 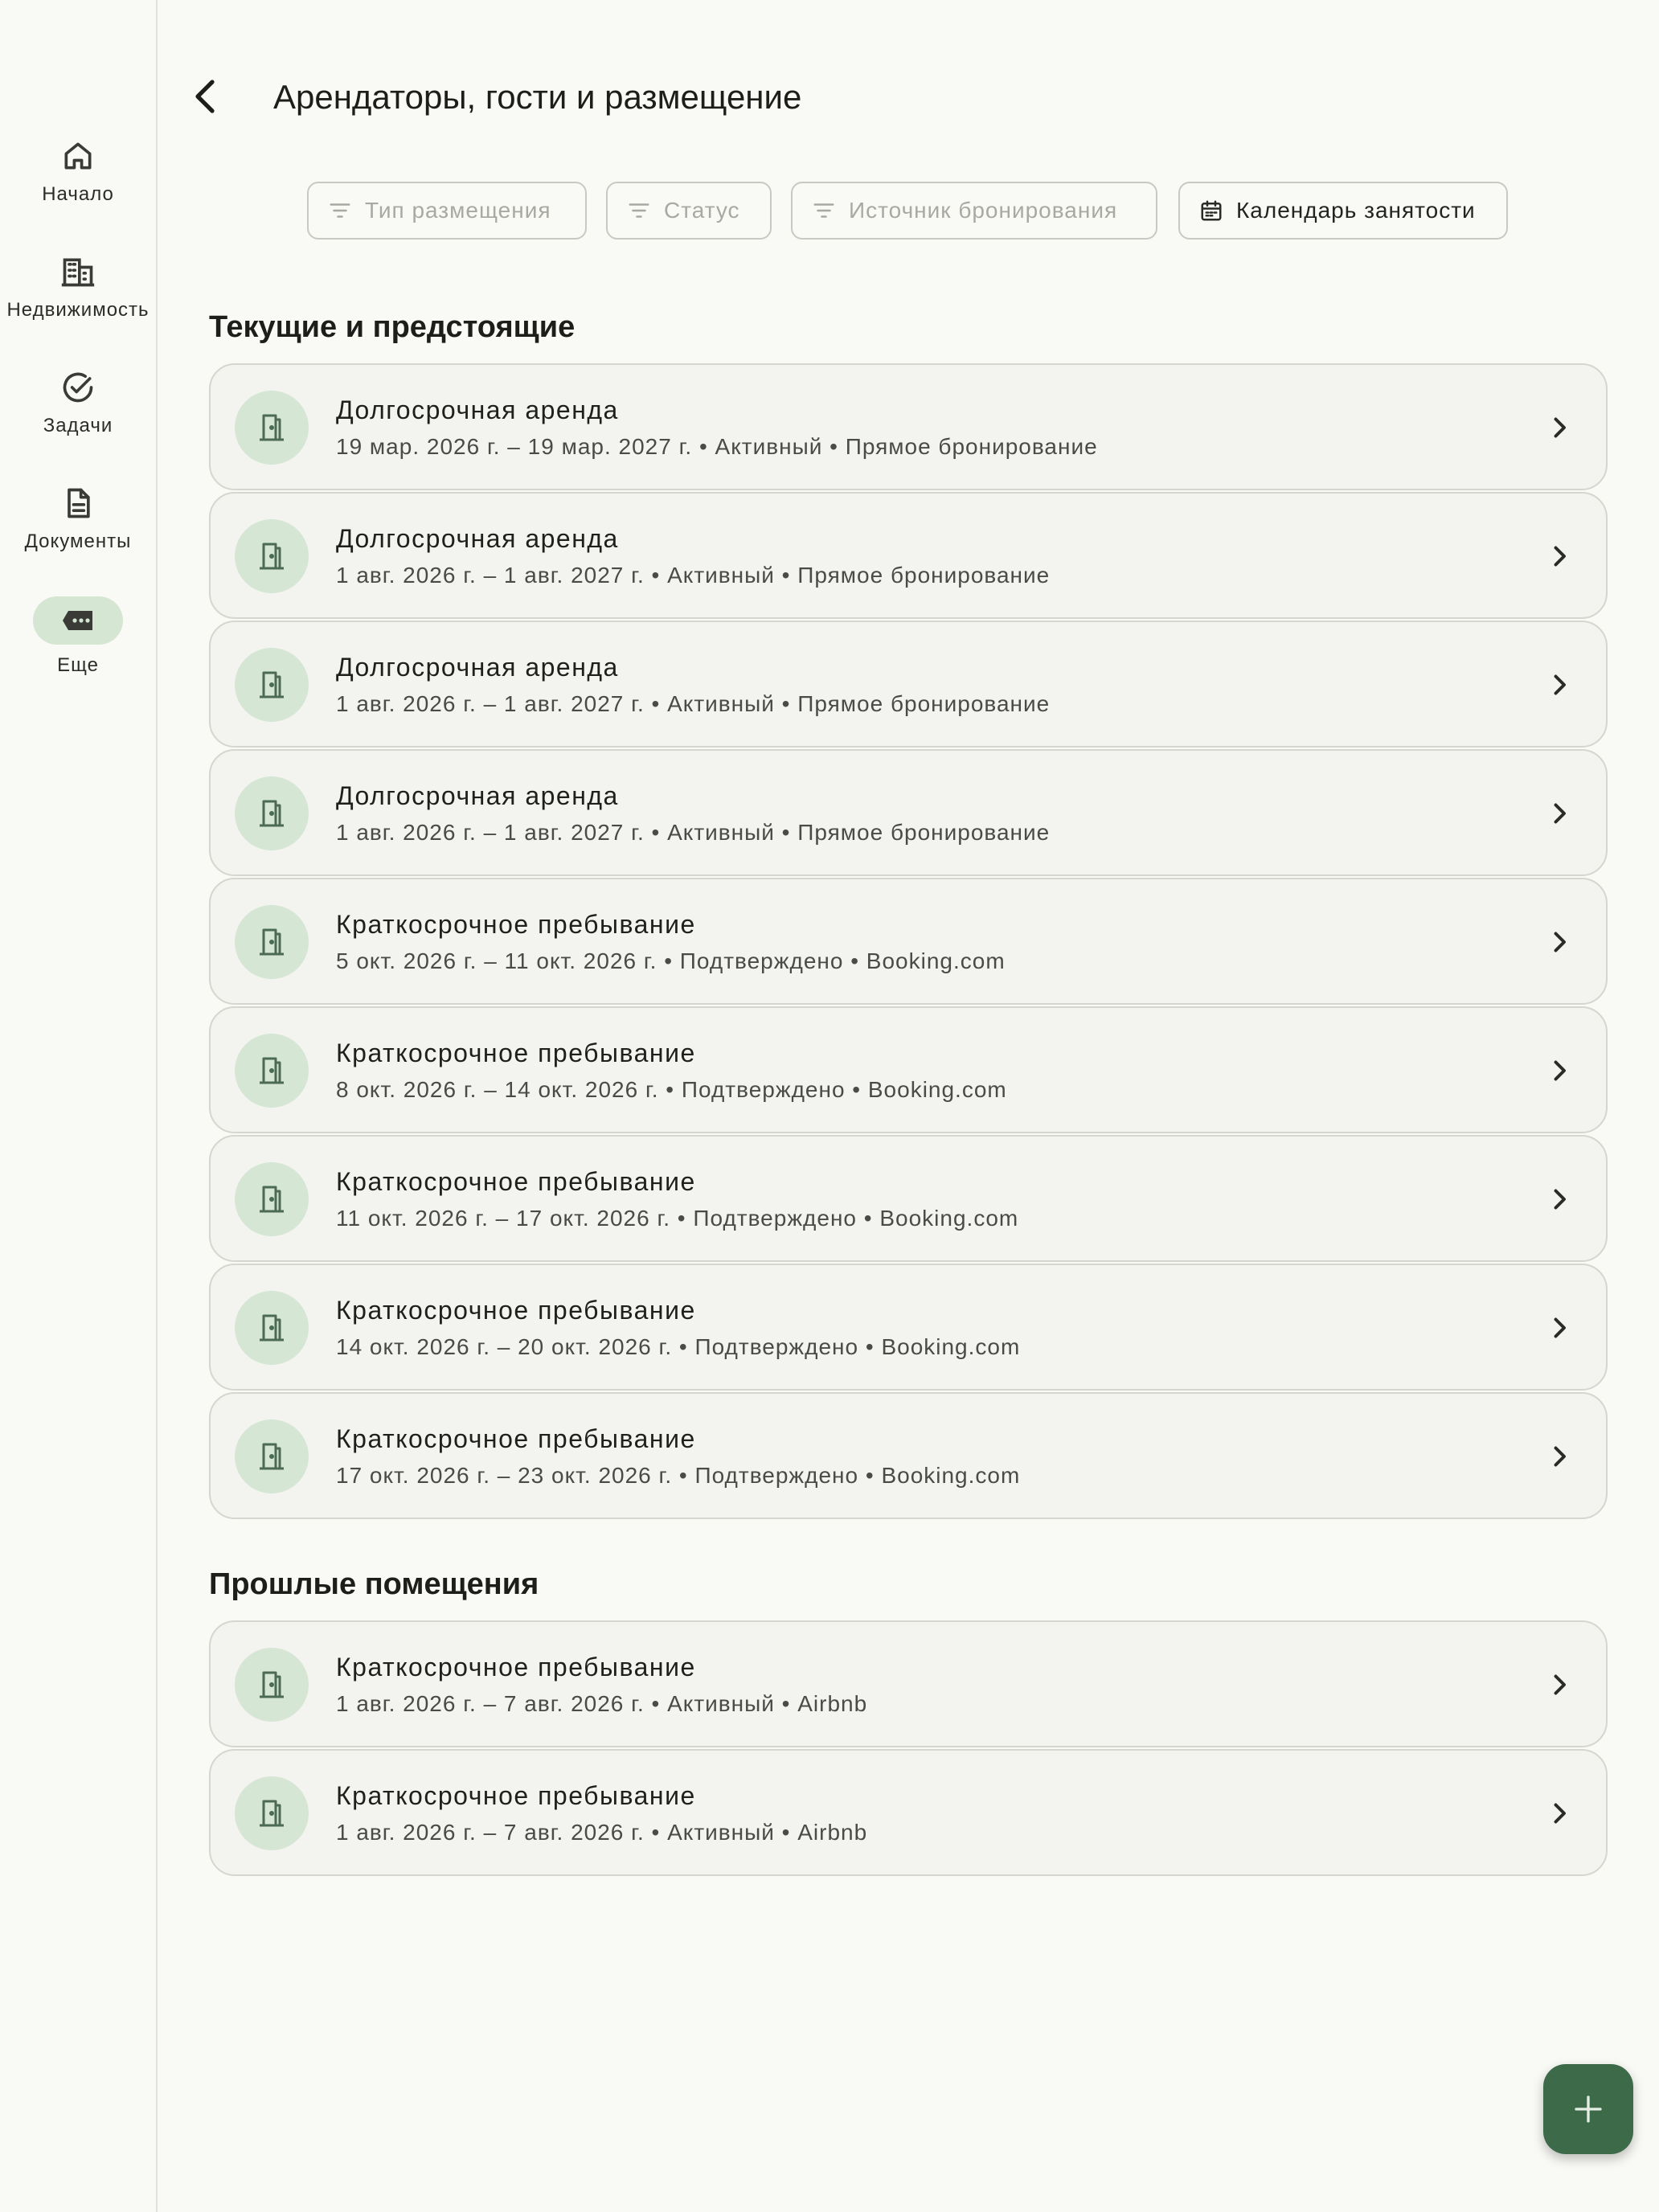 I want to click on sidebar-item-label: Недвижимость, so click(x=78, y=310).